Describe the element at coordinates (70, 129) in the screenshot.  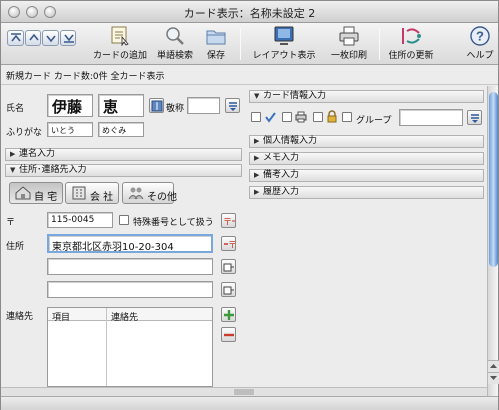
I see `furigana-family-field: いとう` at that location.